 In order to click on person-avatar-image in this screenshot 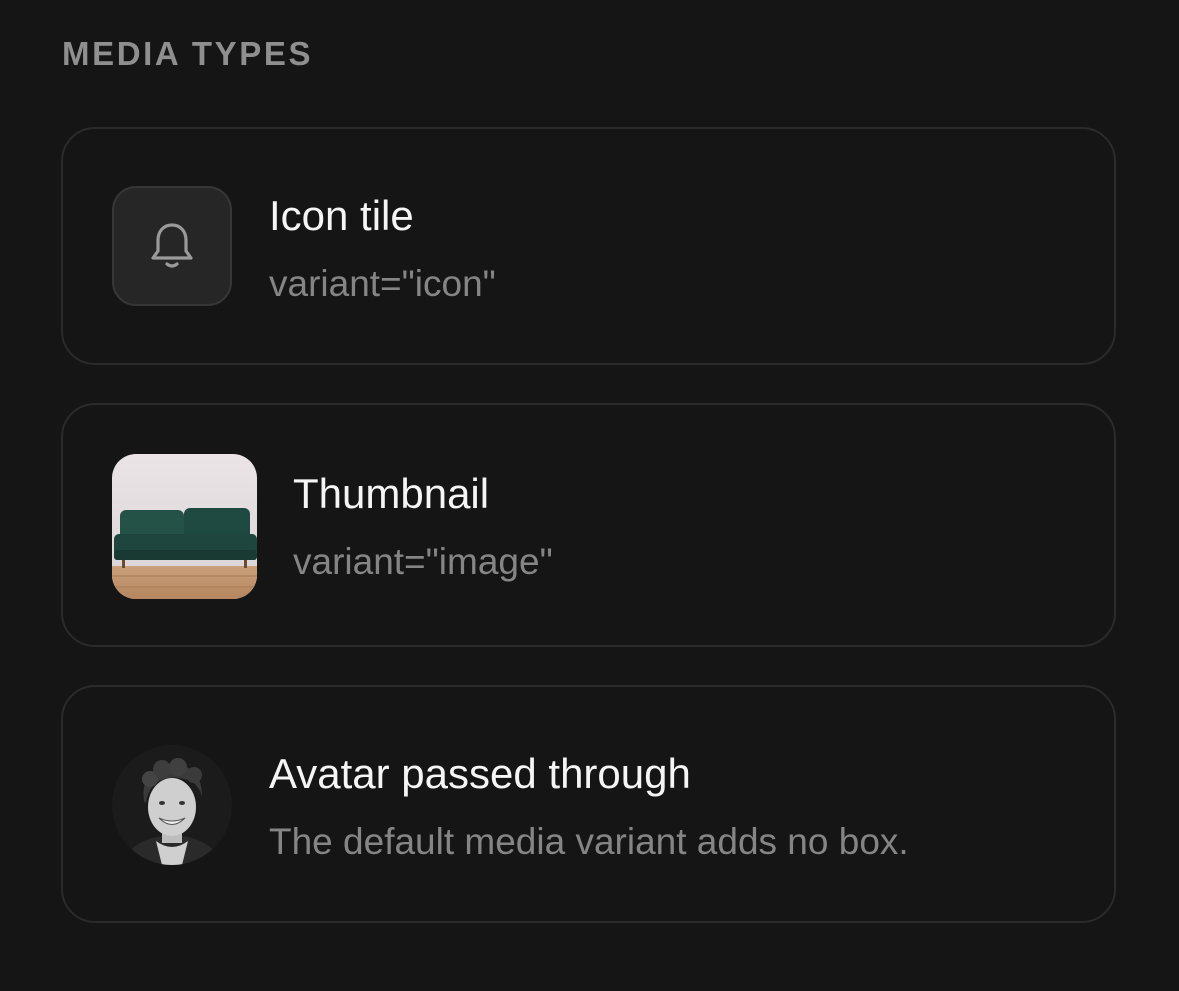, I will do `click(172, 805)`.